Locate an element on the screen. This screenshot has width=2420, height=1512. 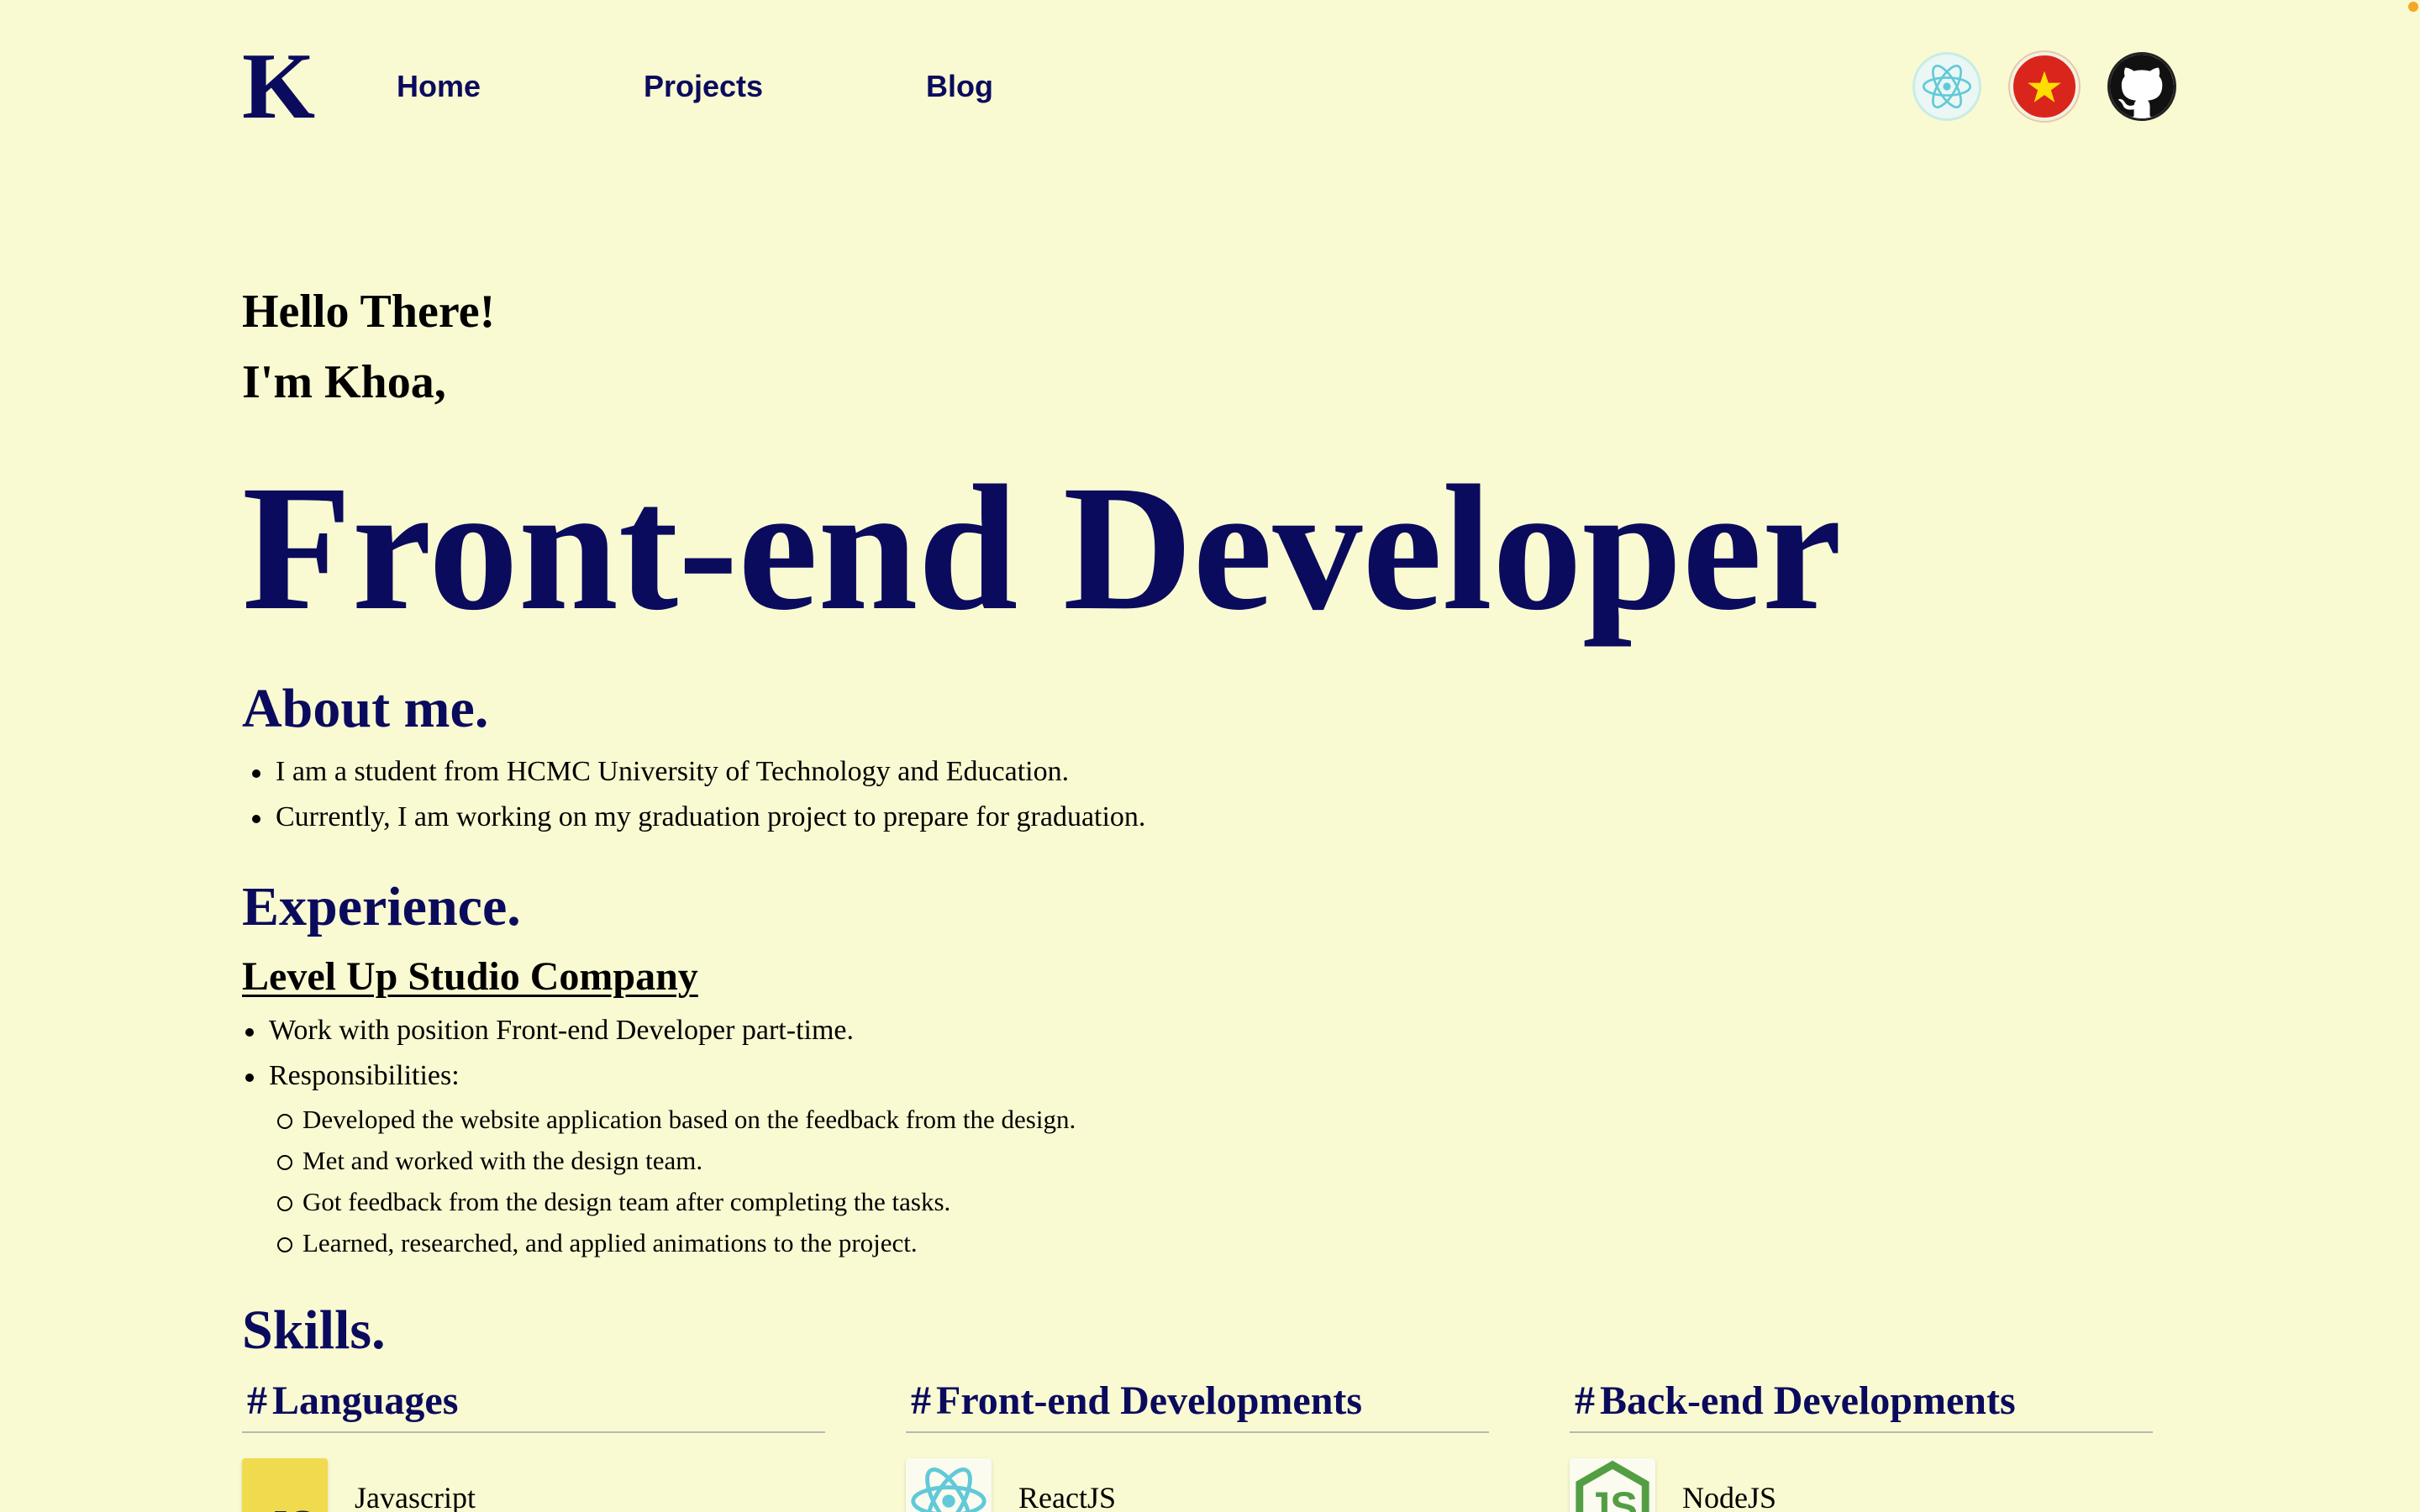
greeting-name: I'm Khoa, is located at coordinates (344, 382).